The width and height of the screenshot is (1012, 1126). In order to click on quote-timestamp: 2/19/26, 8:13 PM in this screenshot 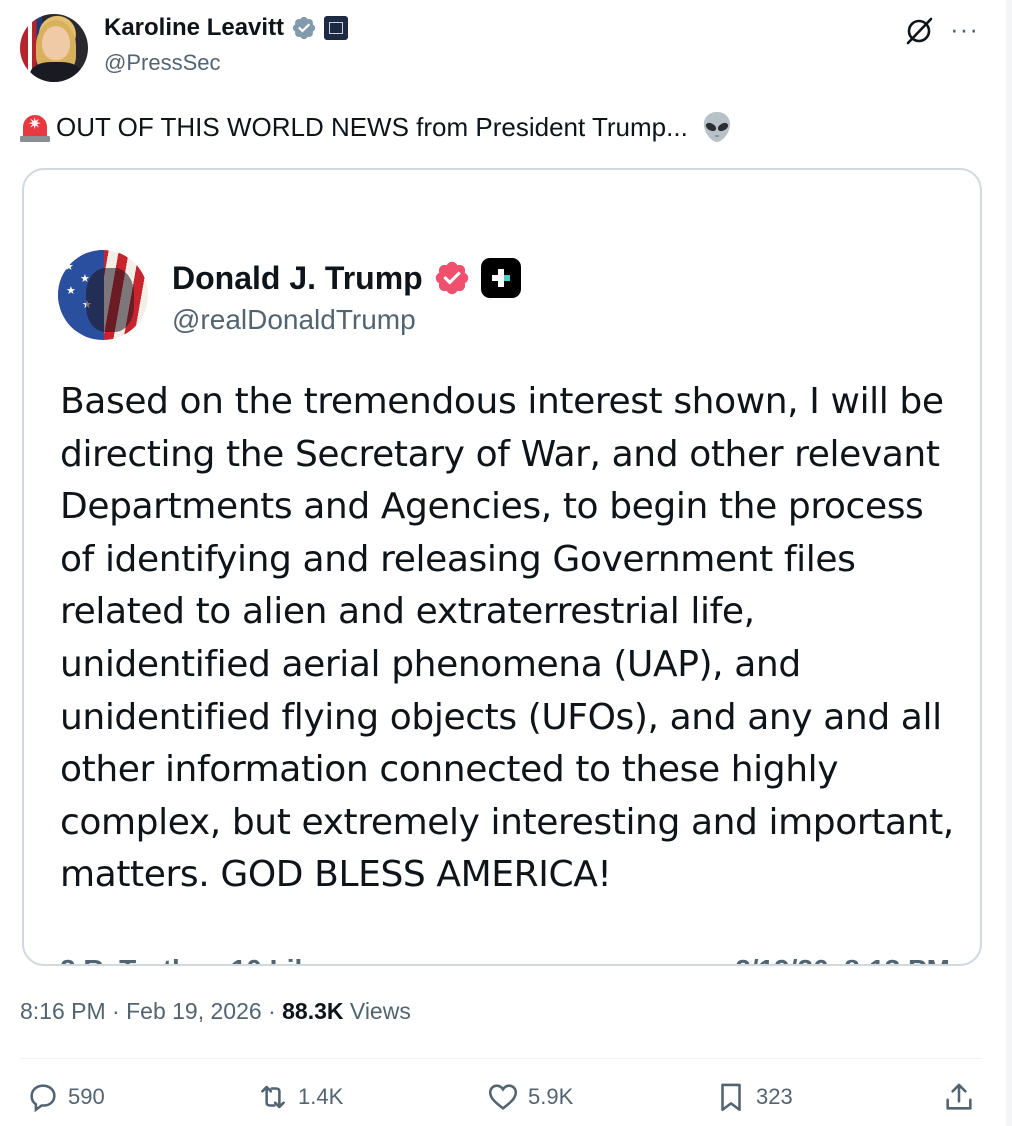, I will do `click(842, 959)`.